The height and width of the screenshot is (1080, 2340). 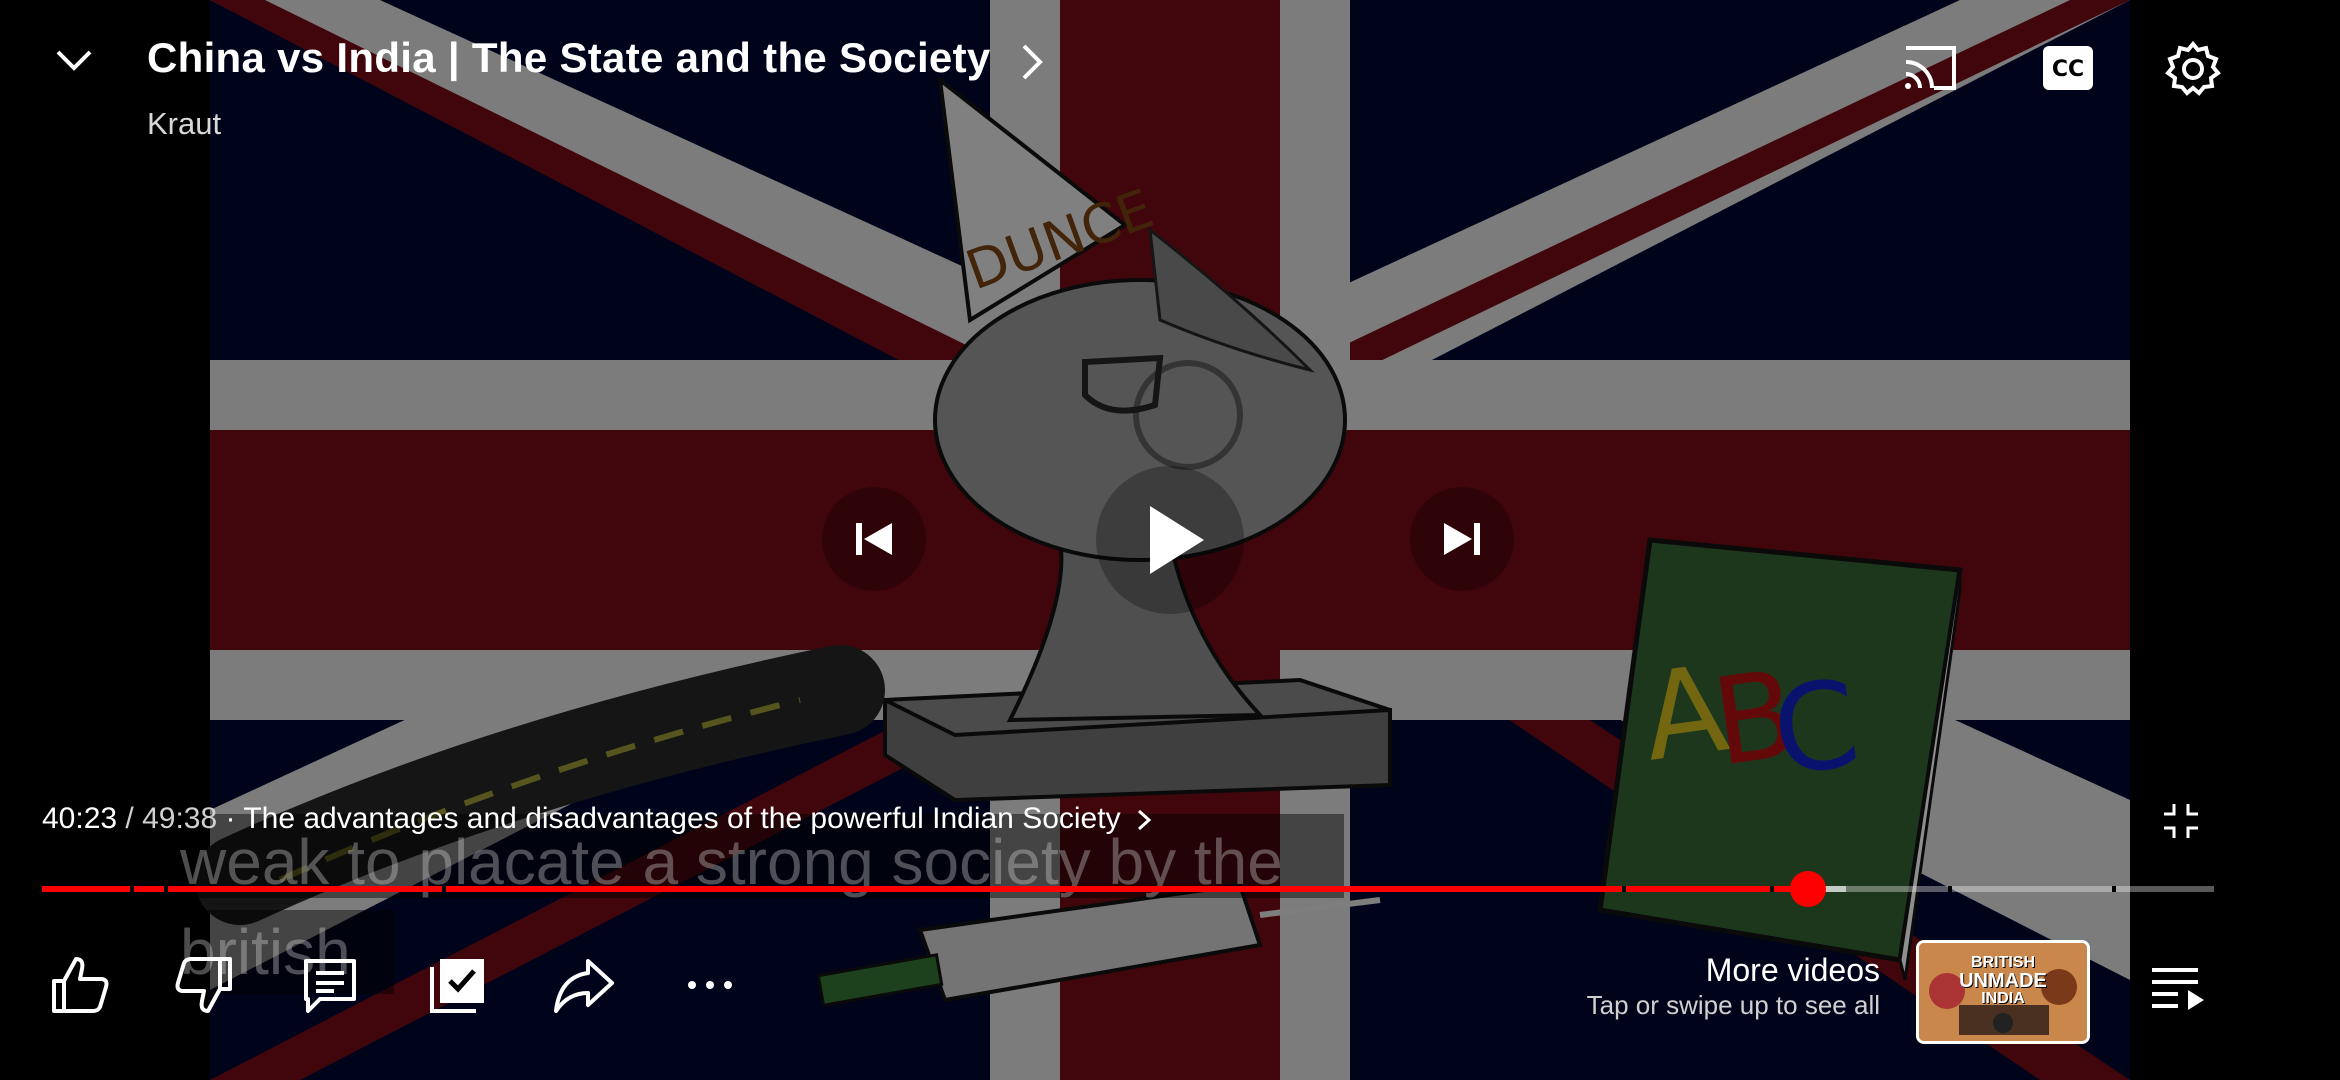 I want to click on cast-icon, so click(x=1930, y=68).